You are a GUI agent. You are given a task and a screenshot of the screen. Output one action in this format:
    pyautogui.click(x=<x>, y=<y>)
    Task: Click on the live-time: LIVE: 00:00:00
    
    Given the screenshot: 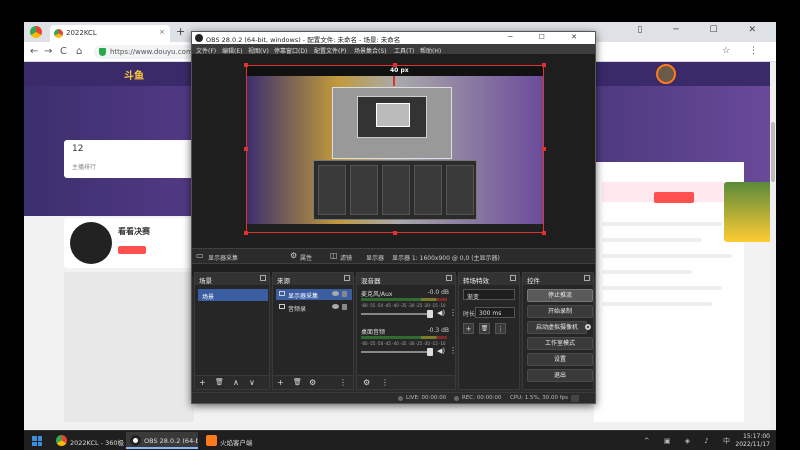 What is the action you would take?
    pyautogui.click(x=426, y=398)
    